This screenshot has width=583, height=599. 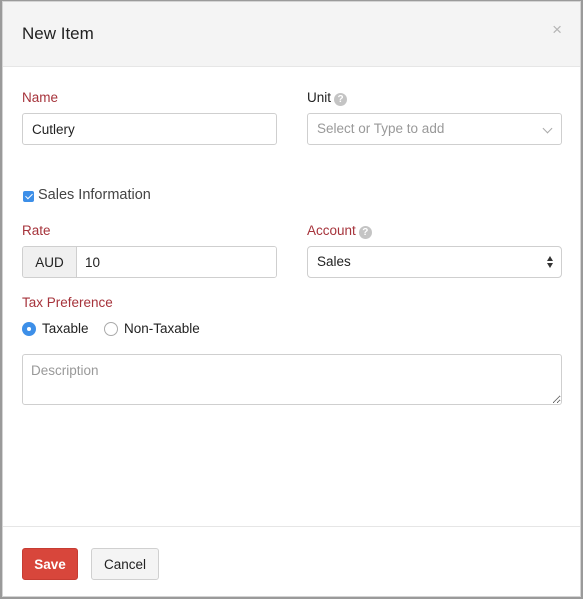 I want to click on chevron-down-icon, so click(x=547, y=128).